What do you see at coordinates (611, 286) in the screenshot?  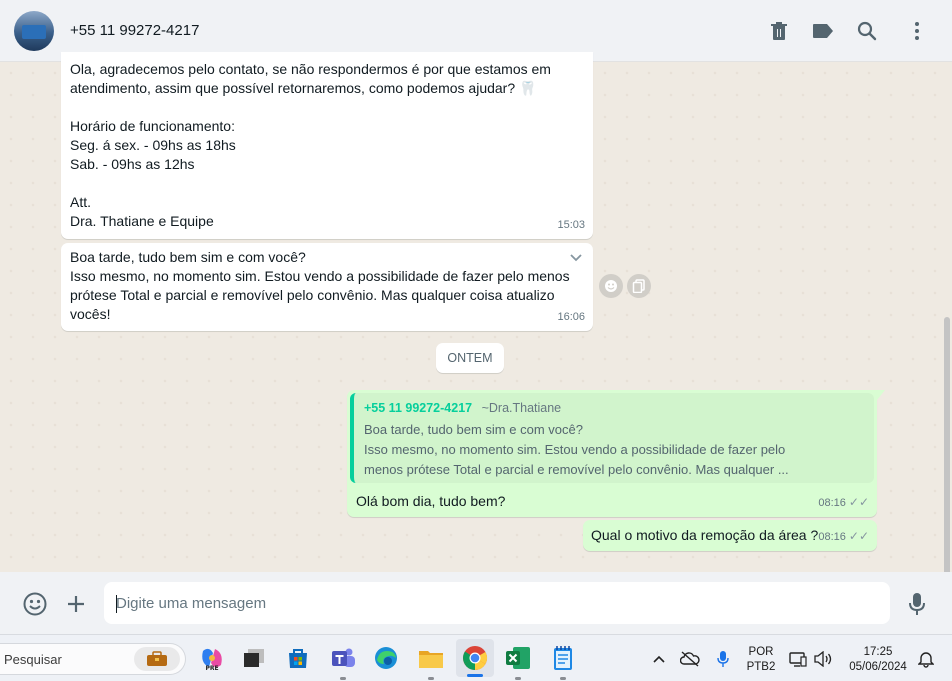 I see `emoji-react-icon` at bounding box center [611, 286].